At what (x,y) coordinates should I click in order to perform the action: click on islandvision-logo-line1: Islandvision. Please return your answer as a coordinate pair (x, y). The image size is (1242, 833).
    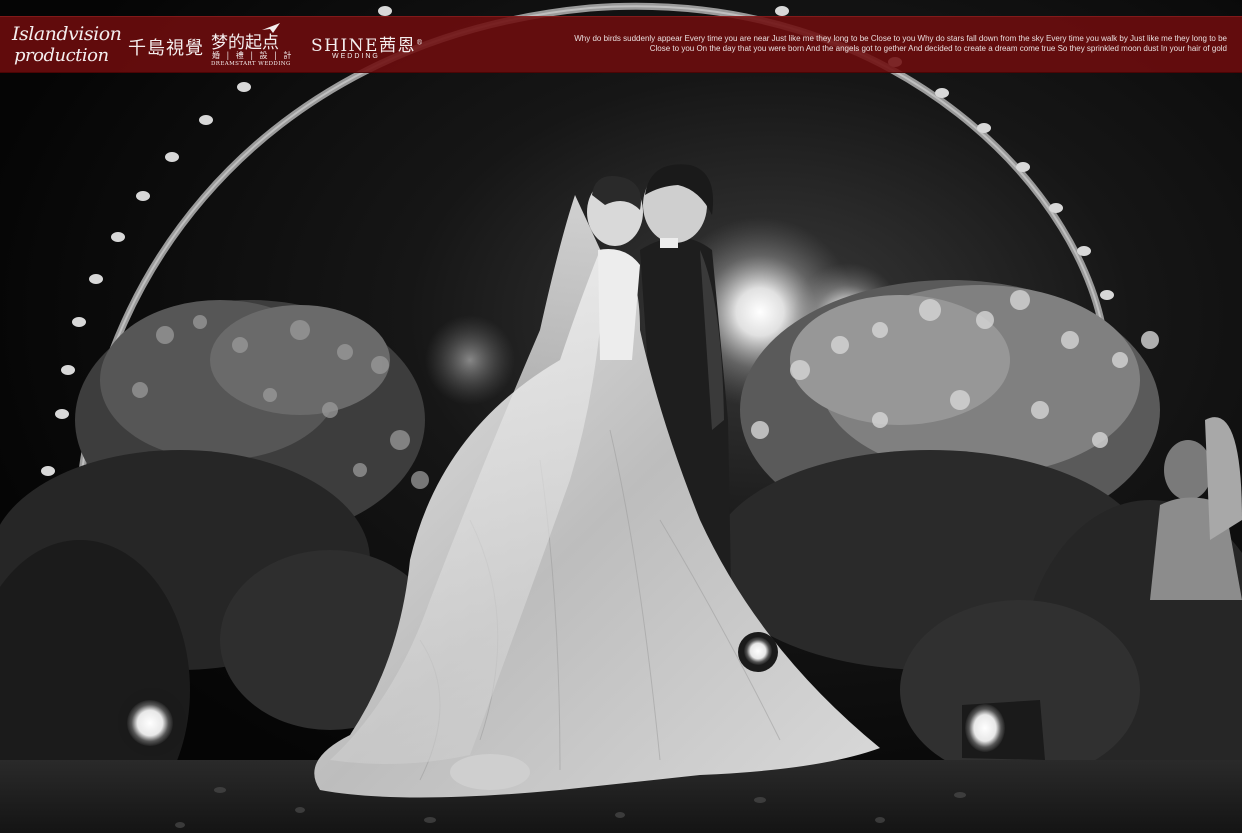
    Looking at the image, I should click on (67, 34).